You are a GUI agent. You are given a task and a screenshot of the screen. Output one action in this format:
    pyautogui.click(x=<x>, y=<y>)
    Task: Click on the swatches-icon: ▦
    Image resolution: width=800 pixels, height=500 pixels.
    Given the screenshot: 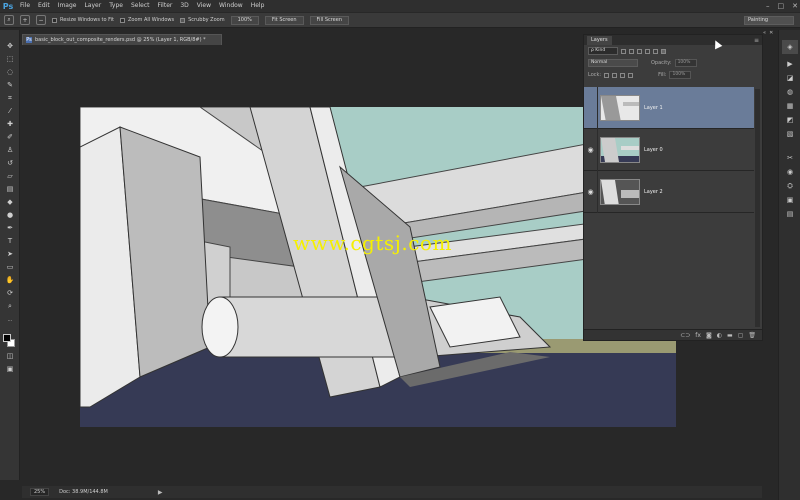 What is the action you would take?
    pyautogui.click(x=790, y=106)
    